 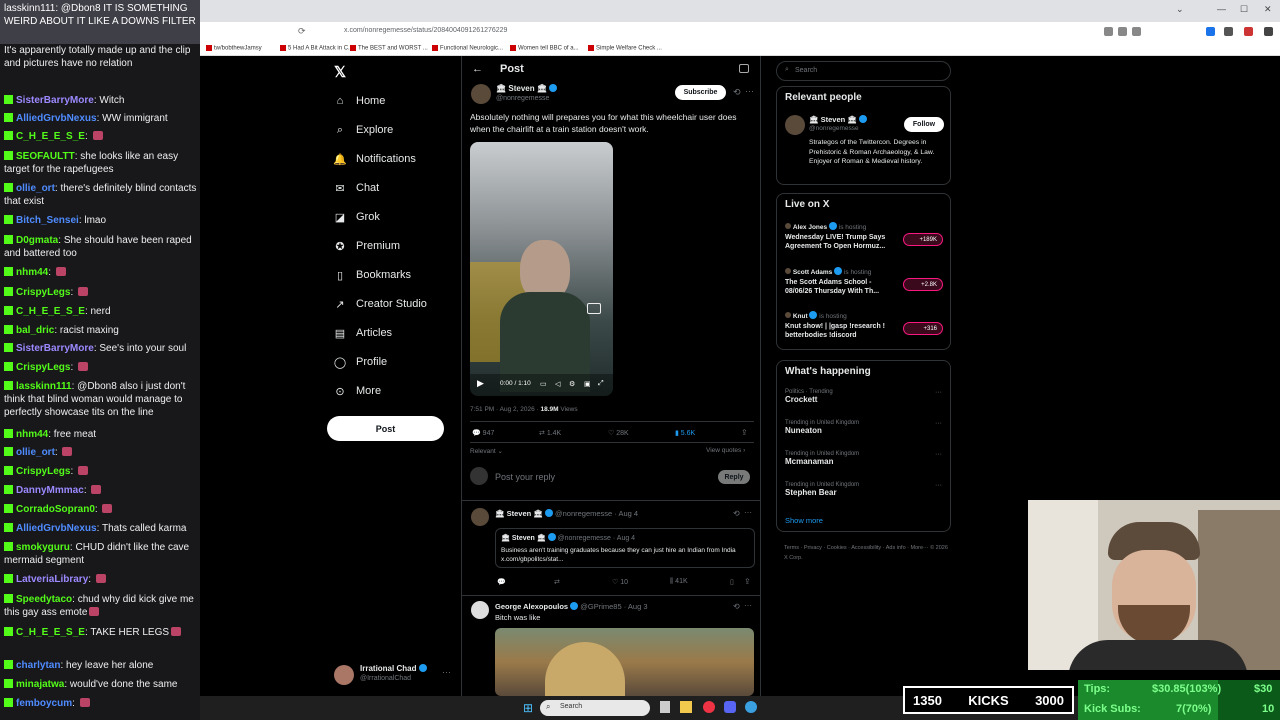 I want to click on account-name: Irrational Chad, so click(x=393, y=668).